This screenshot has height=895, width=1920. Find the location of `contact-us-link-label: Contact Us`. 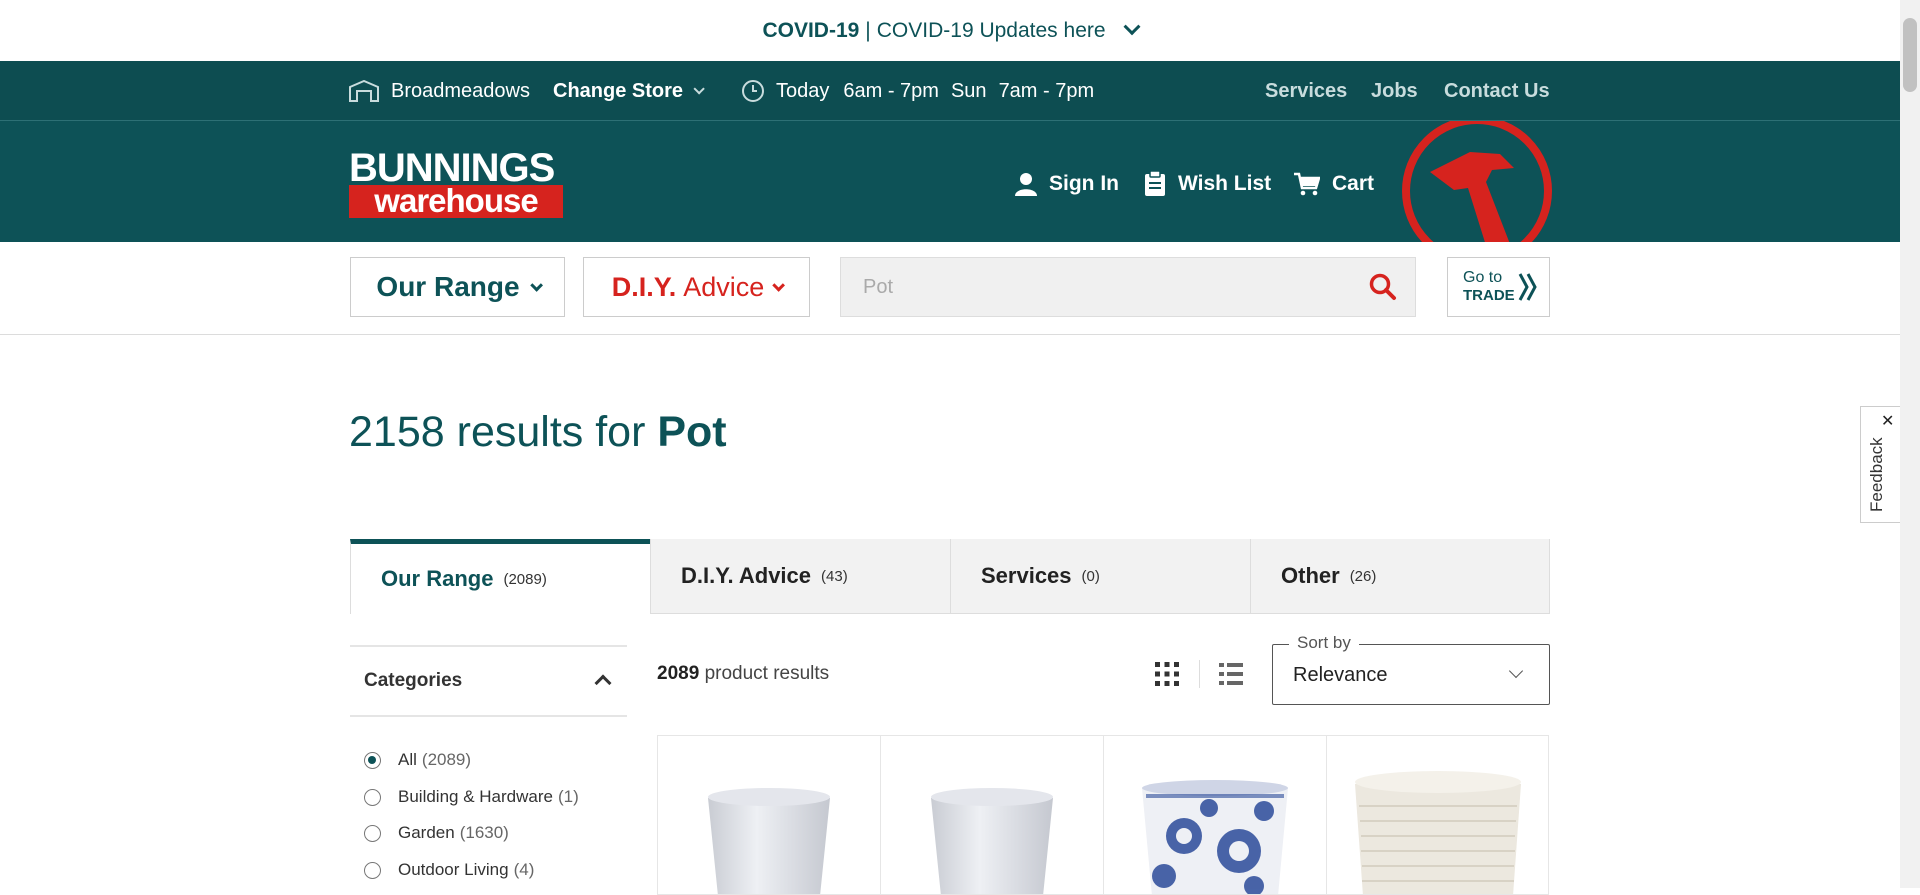

contact-us-link-label: Contact Us is located at coordinates (1497, 90).